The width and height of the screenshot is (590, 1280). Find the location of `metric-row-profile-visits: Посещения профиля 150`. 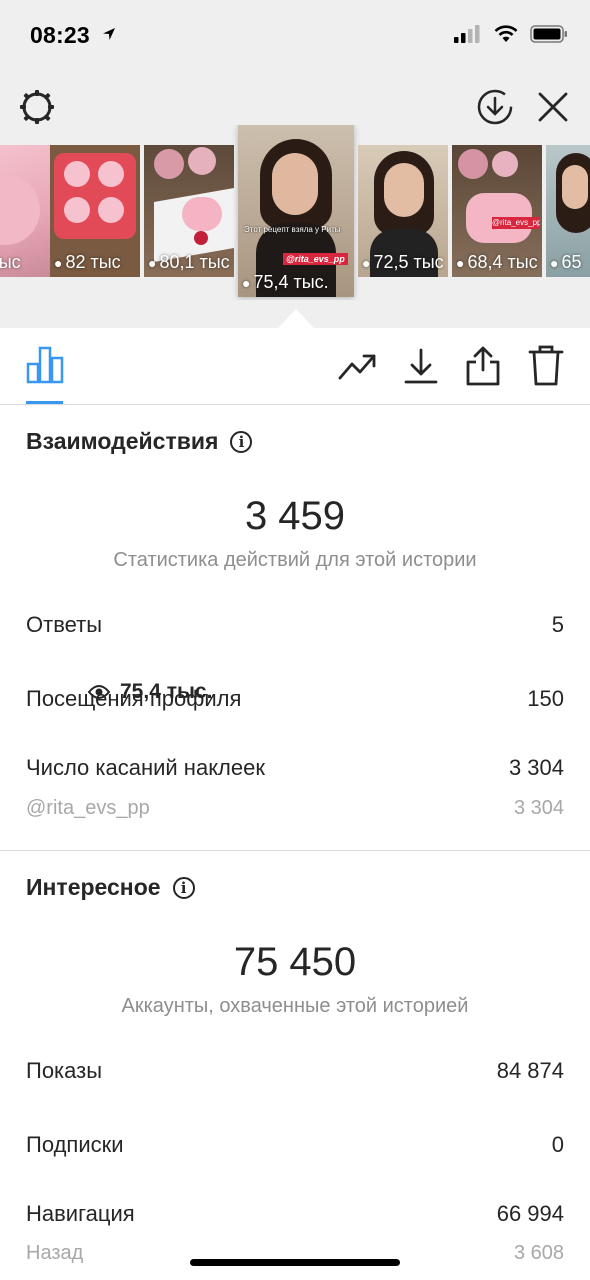

metric-row-profile-visits: Посещения профиля 150 is located at coordinates (295, 699).